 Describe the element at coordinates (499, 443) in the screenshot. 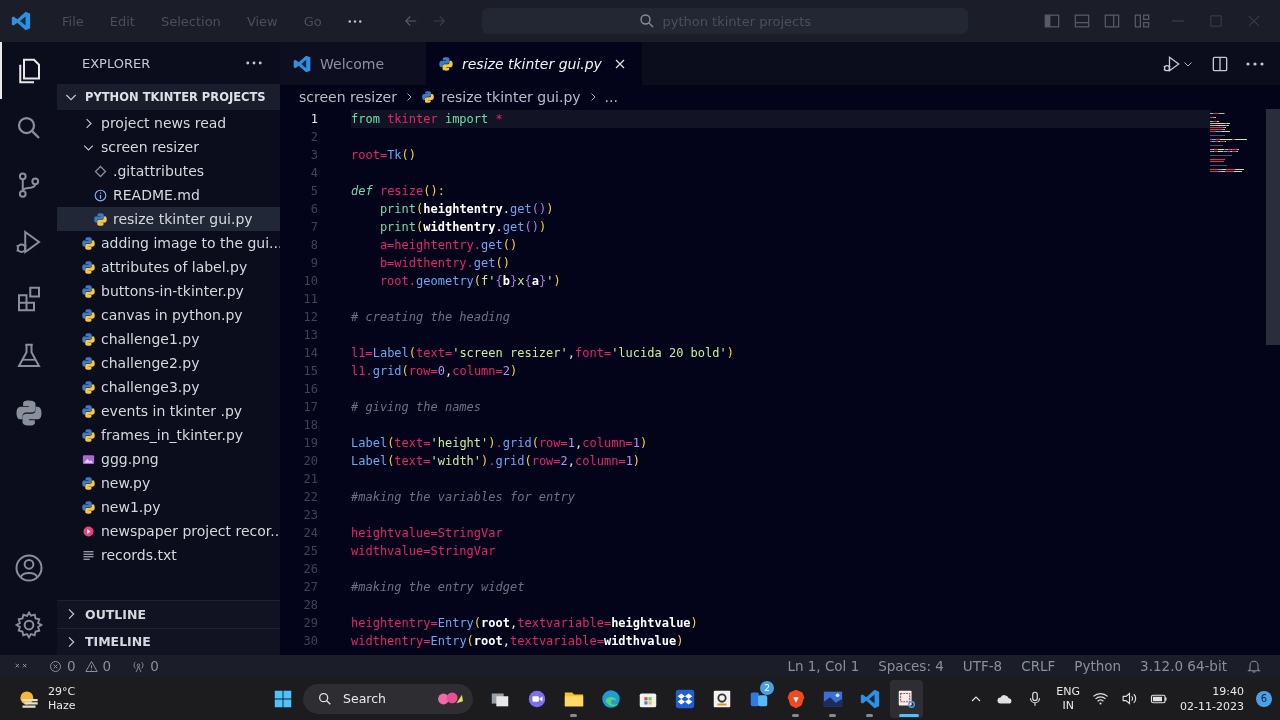

I see `code-line: Label(text='height').grid(row=1,column=1)` at that location.